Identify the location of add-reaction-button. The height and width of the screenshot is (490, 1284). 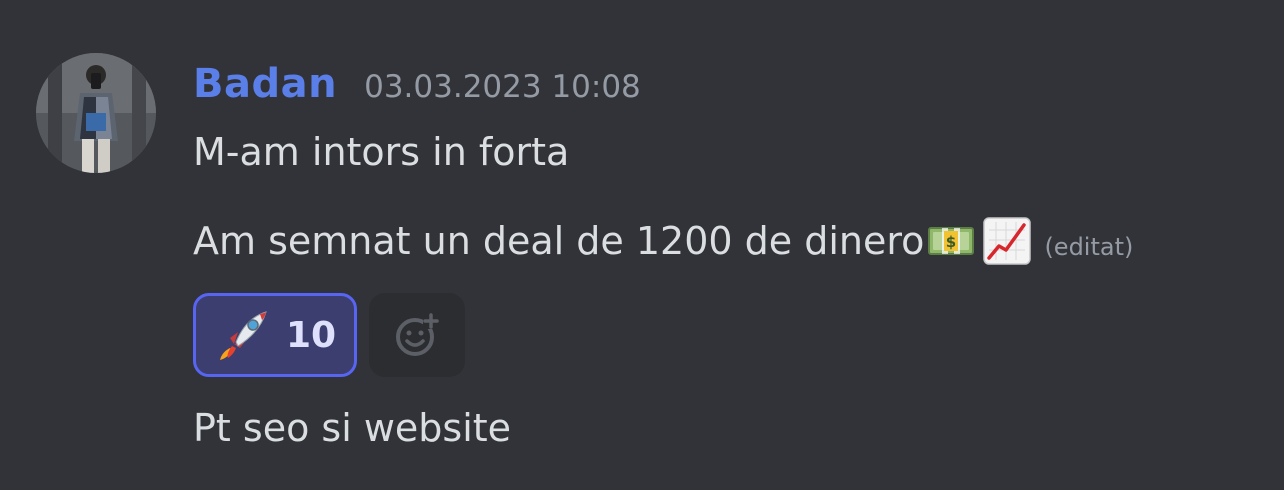
(417, 335).